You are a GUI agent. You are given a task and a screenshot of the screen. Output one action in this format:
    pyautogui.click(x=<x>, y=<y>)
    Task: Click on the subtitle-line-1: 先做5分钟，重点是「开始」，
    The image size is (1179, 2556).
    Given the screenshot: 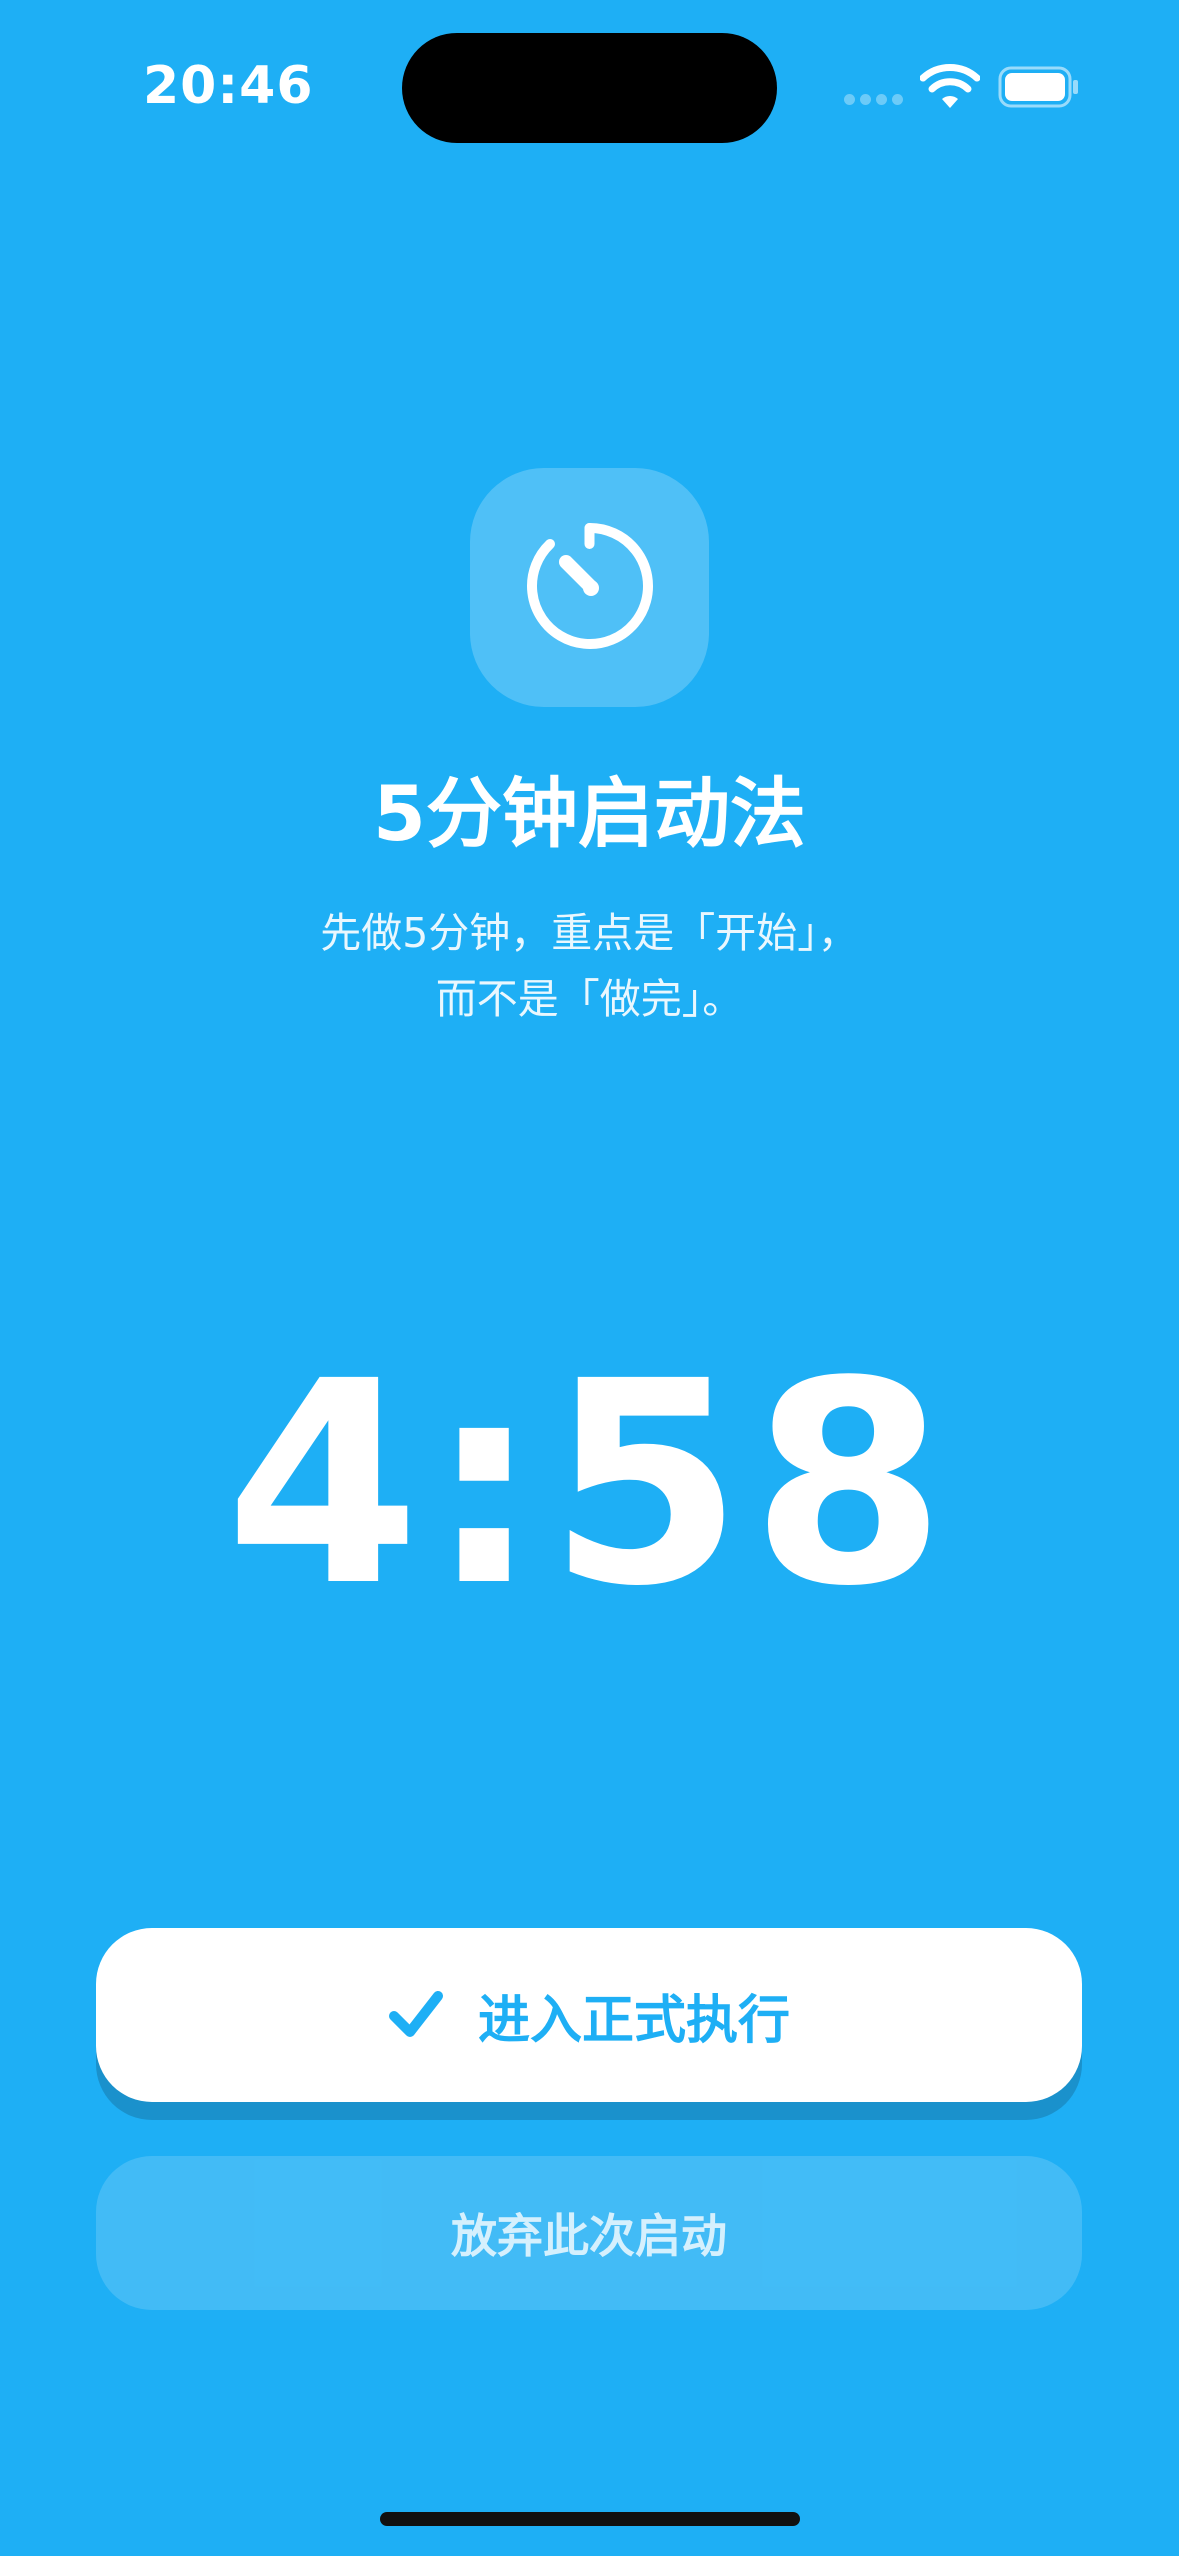 What is the action you would take?
    pyautogui.click(x=589, y=933)
    